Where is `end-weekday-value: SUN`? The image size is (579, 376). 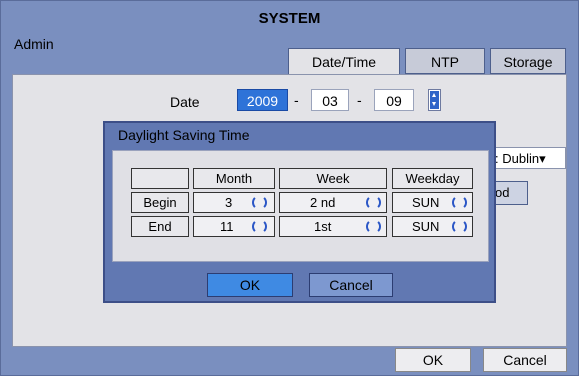 end-weekday-value: SUN is located at coordinates (426, 226).